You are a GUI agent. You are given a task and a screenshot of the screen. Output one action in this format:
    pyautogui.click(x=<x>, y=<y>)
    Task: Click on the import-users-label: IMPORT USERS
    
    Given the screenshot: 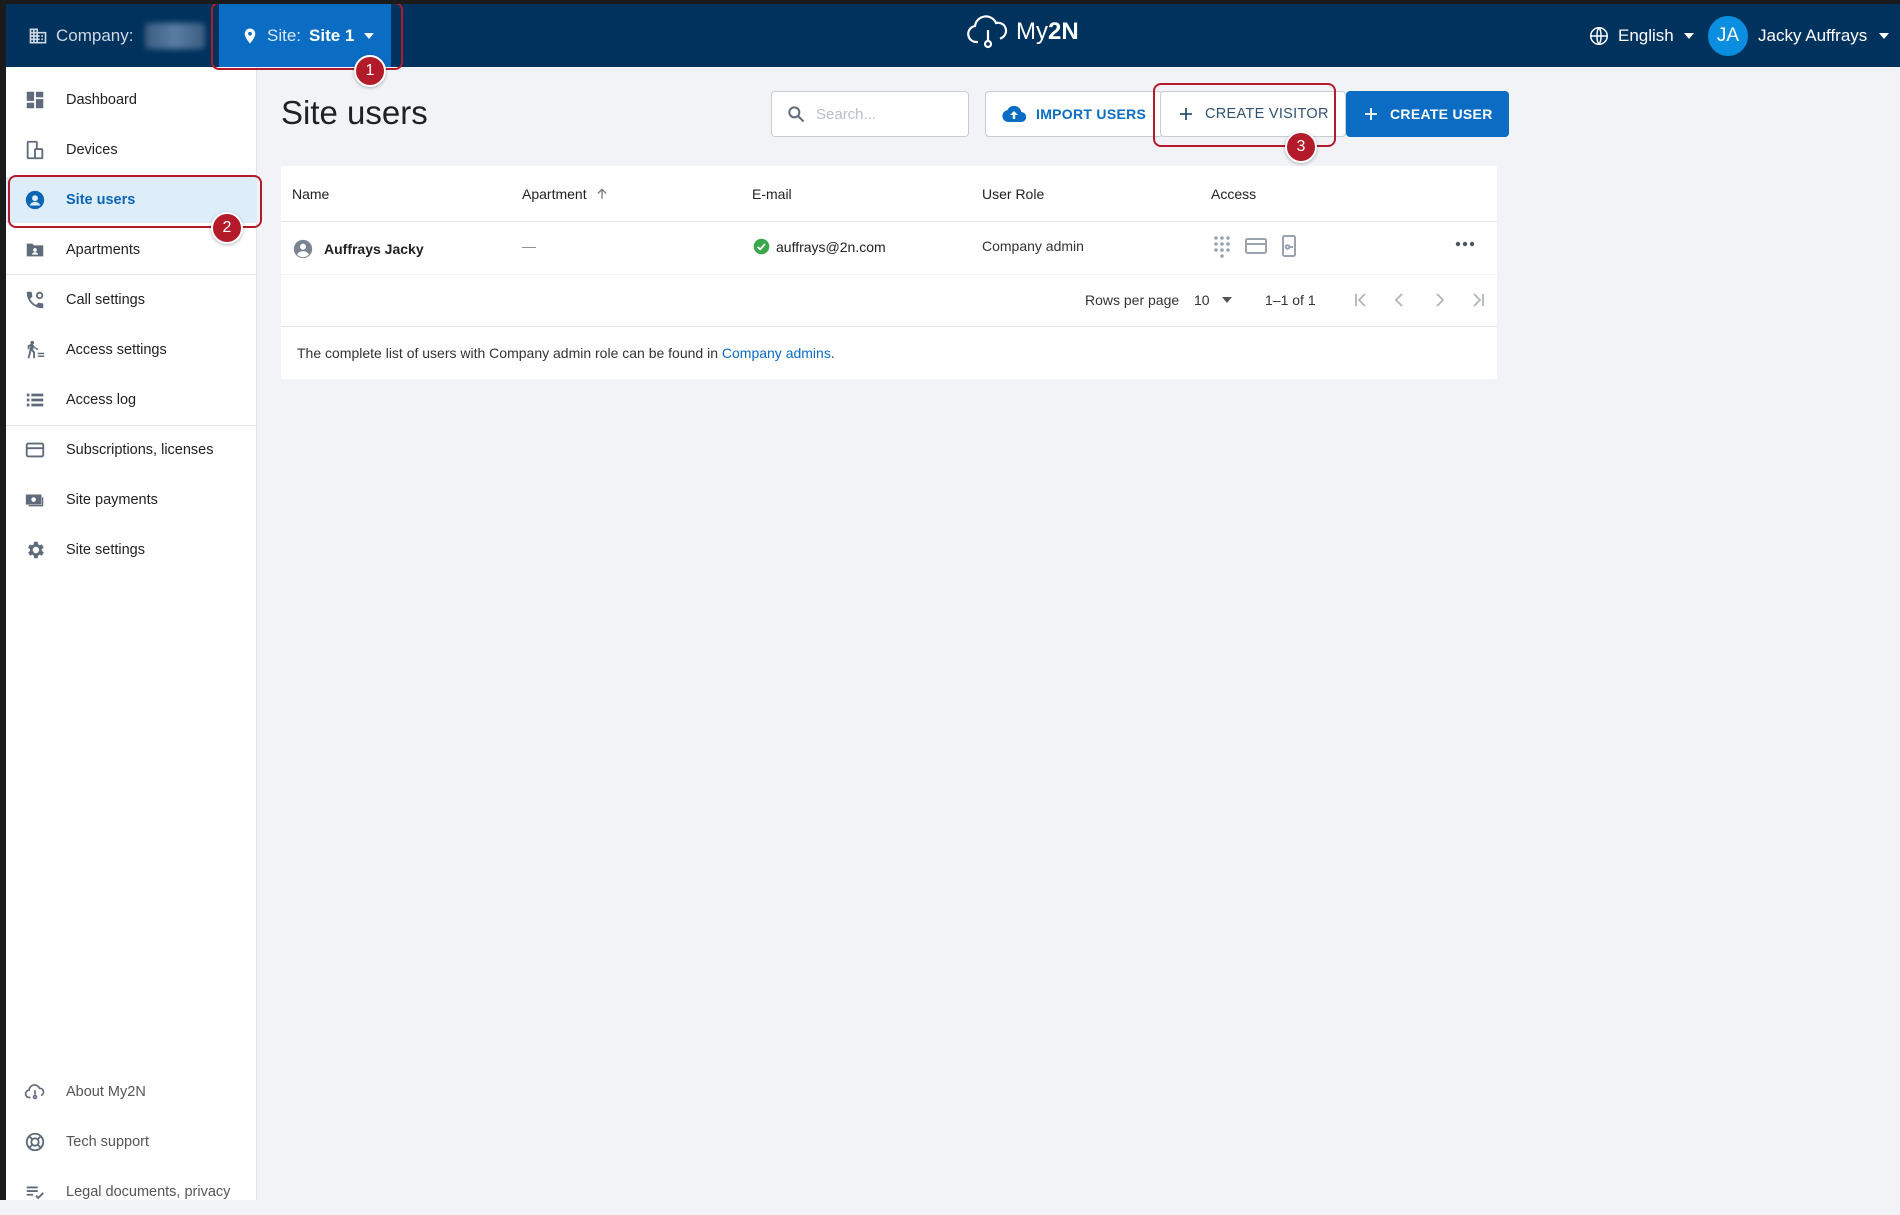 What is the action you would take?
    pyautogui.click(x=1091, y=114)
    